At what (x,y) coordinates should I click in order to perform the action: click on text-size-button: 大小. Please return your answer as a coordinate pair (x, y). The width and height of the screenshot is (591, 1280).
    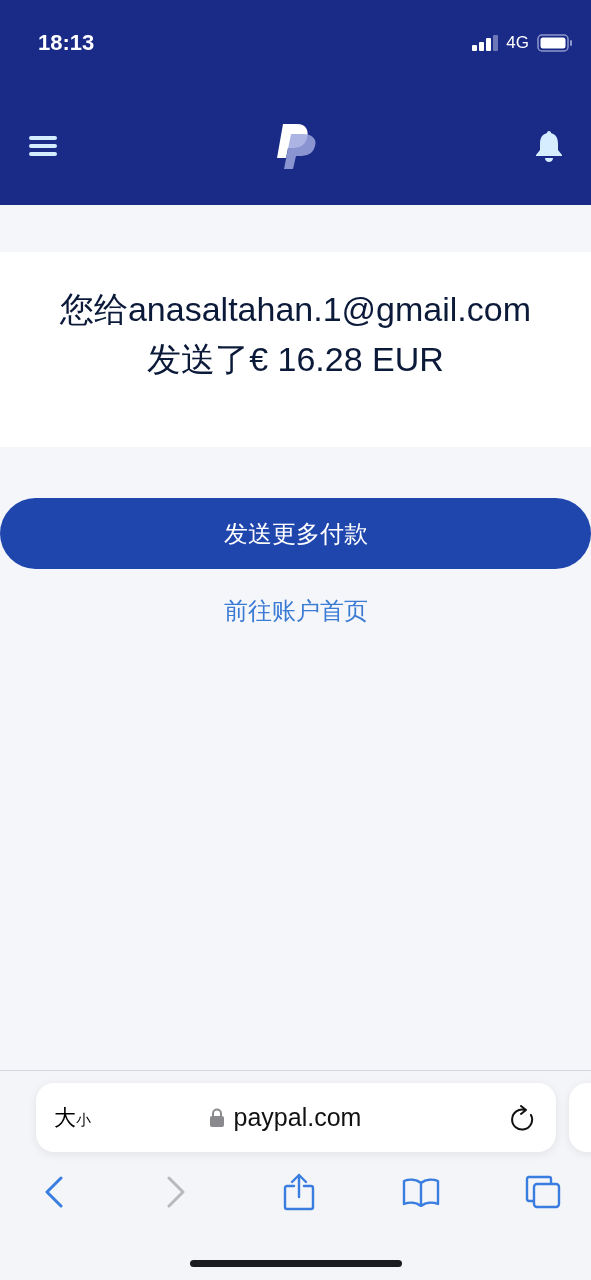
    Looking at the image, I should click on (72, 1117).